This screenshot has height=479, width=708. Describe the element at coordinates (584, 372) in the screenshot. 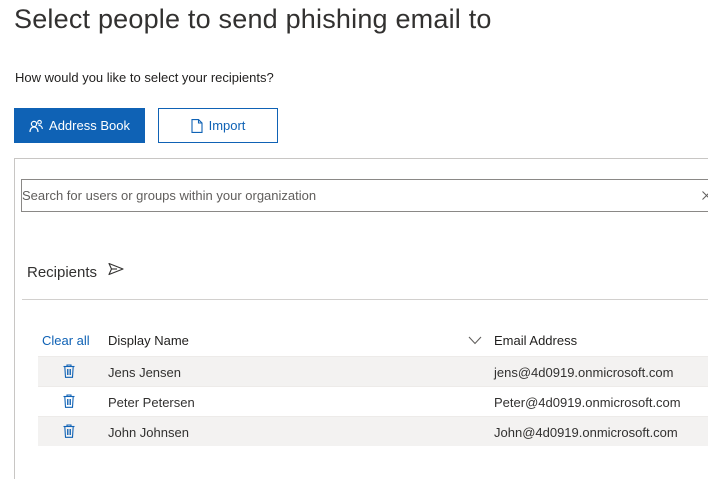

I see `recipient-email: jens@4d0919.onmicrosoft.com` at that location.